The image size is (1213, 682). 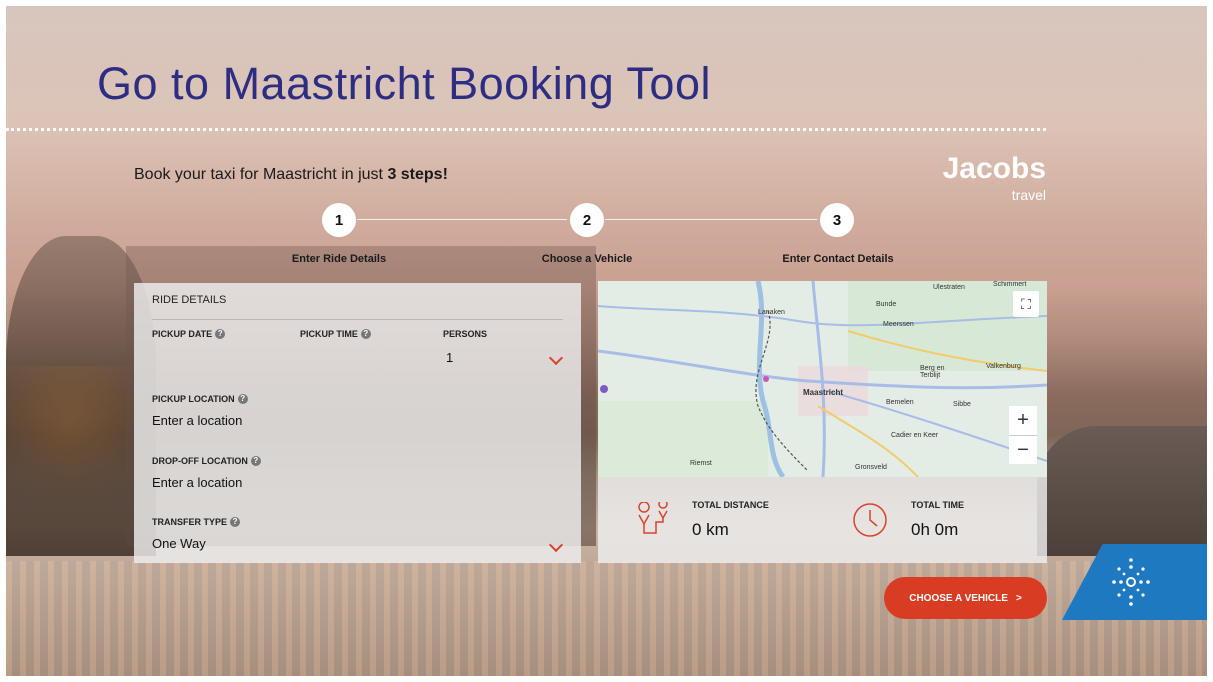 What do you see at coordinates (404, 83) in the screenshot?
I see `page-title: Go to Maastricht Booking Tool` at bounding box center [404, 83].